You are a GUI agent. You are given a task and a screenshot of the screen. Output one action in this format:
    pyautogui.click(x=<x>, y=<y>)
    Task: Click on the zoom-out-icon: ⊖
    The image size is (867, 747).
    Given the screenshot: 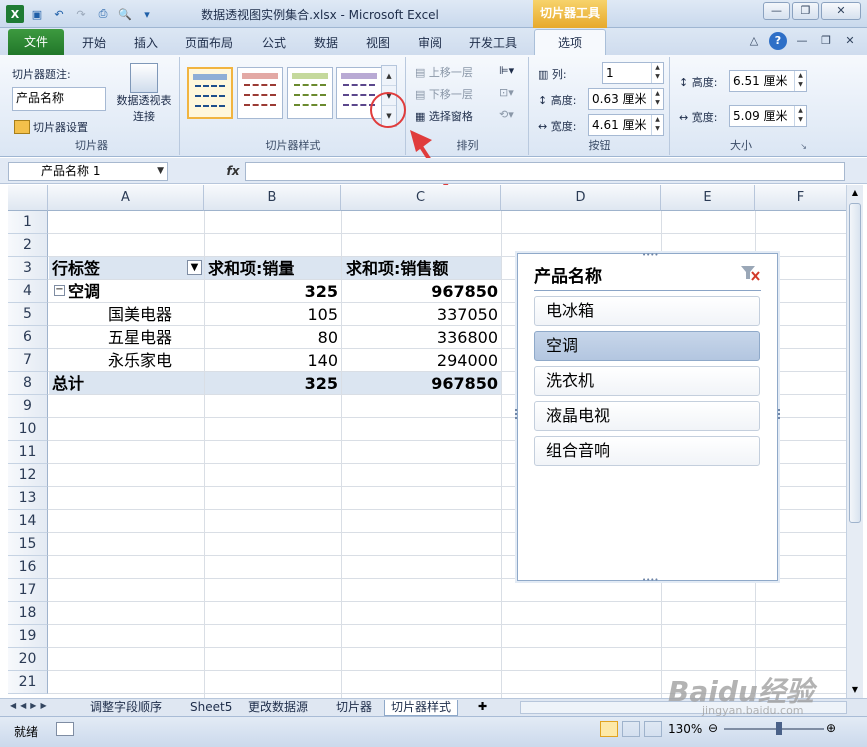 What is the action you would take?
    pyautogui.click(x=713, y=728)
    